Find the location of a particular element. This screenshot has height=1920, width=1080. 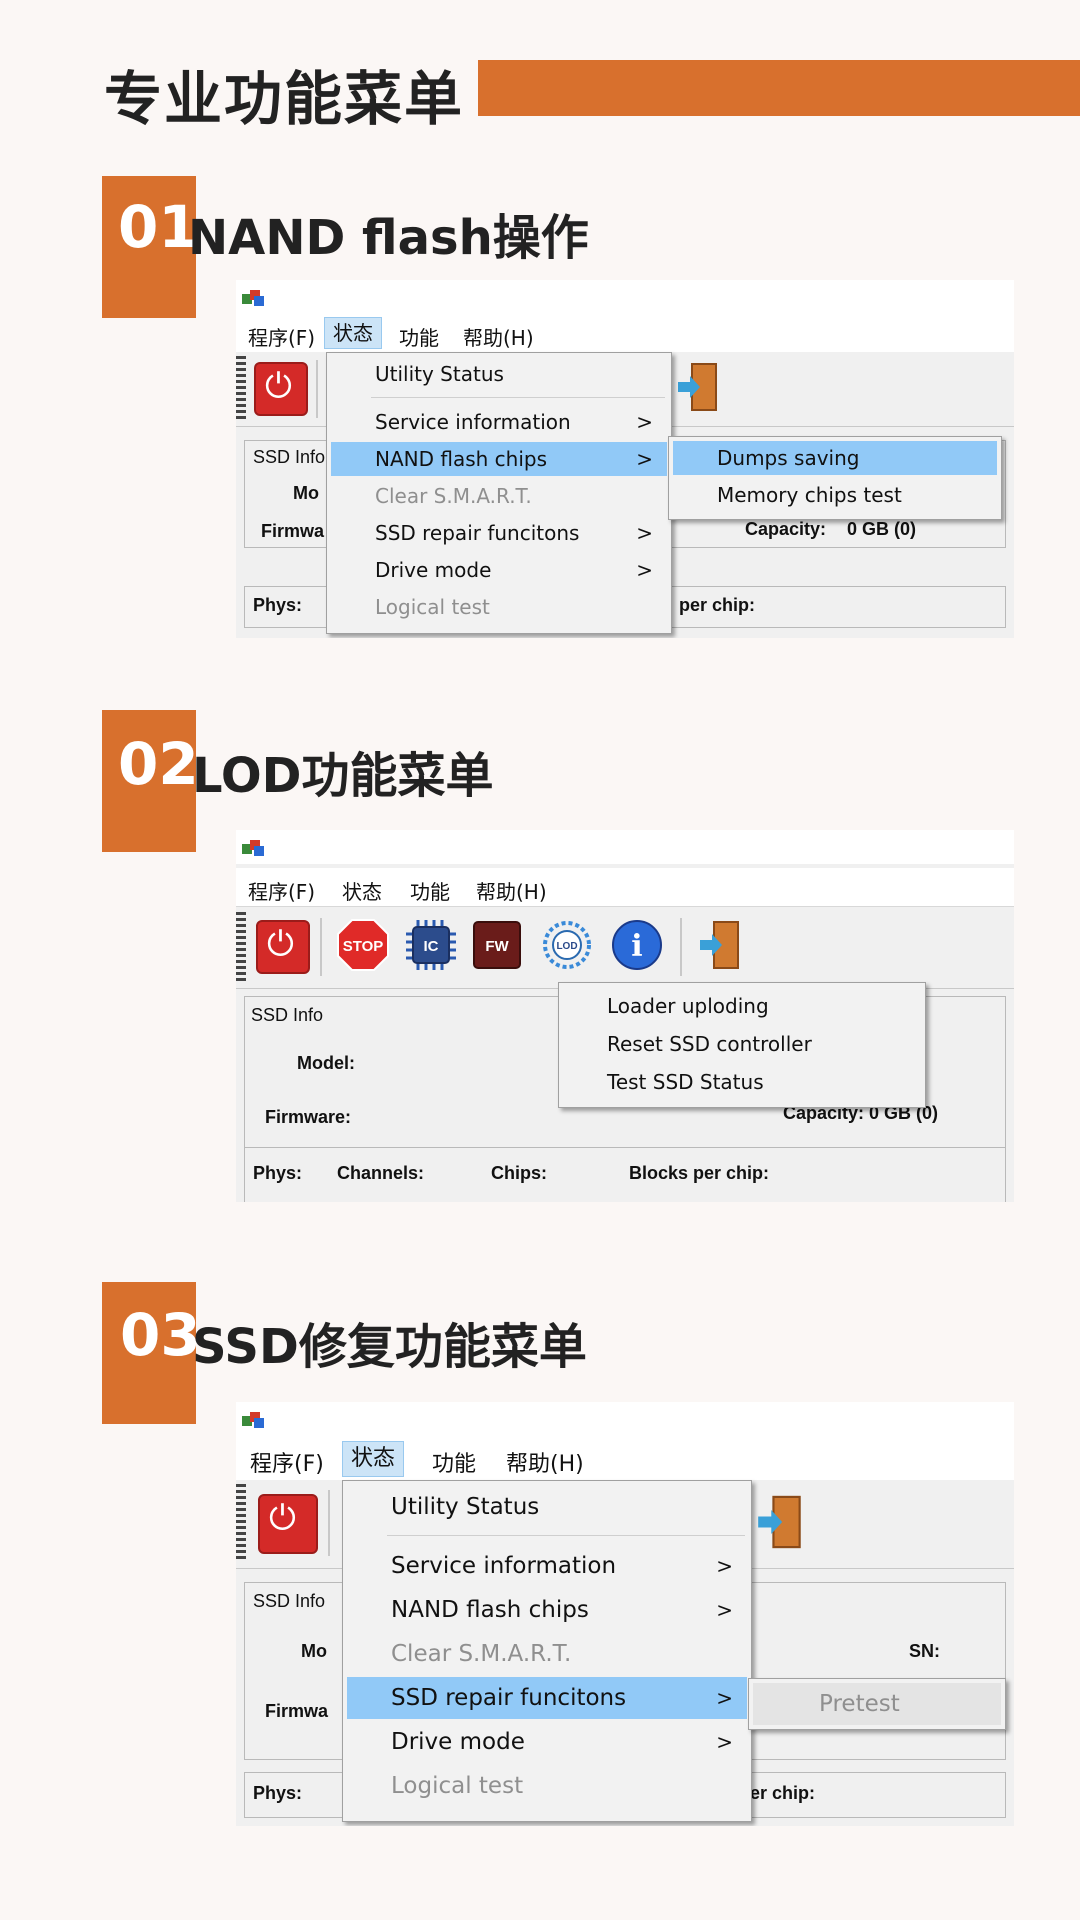

section-number: 01 is located at coordinates (158, 227).